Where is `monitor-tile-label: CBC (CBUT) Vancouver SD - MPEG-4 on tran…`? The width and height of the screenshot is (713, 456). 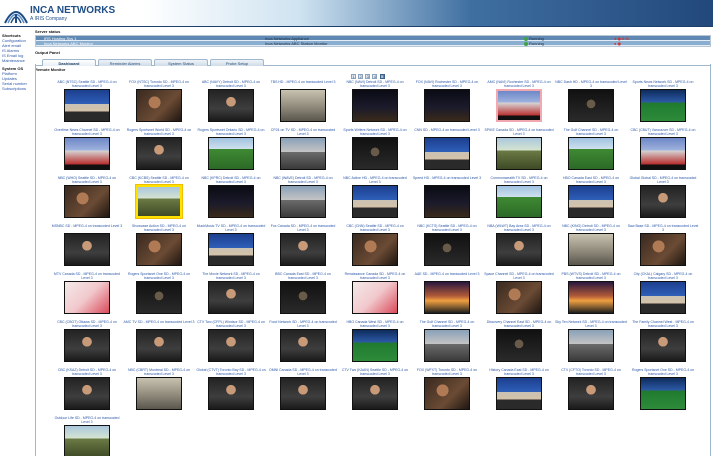 monitor-tile-label: CBC (CBUT) Vancouver SD - MPEG-4 on tran… is located at coordinates (663, 132).